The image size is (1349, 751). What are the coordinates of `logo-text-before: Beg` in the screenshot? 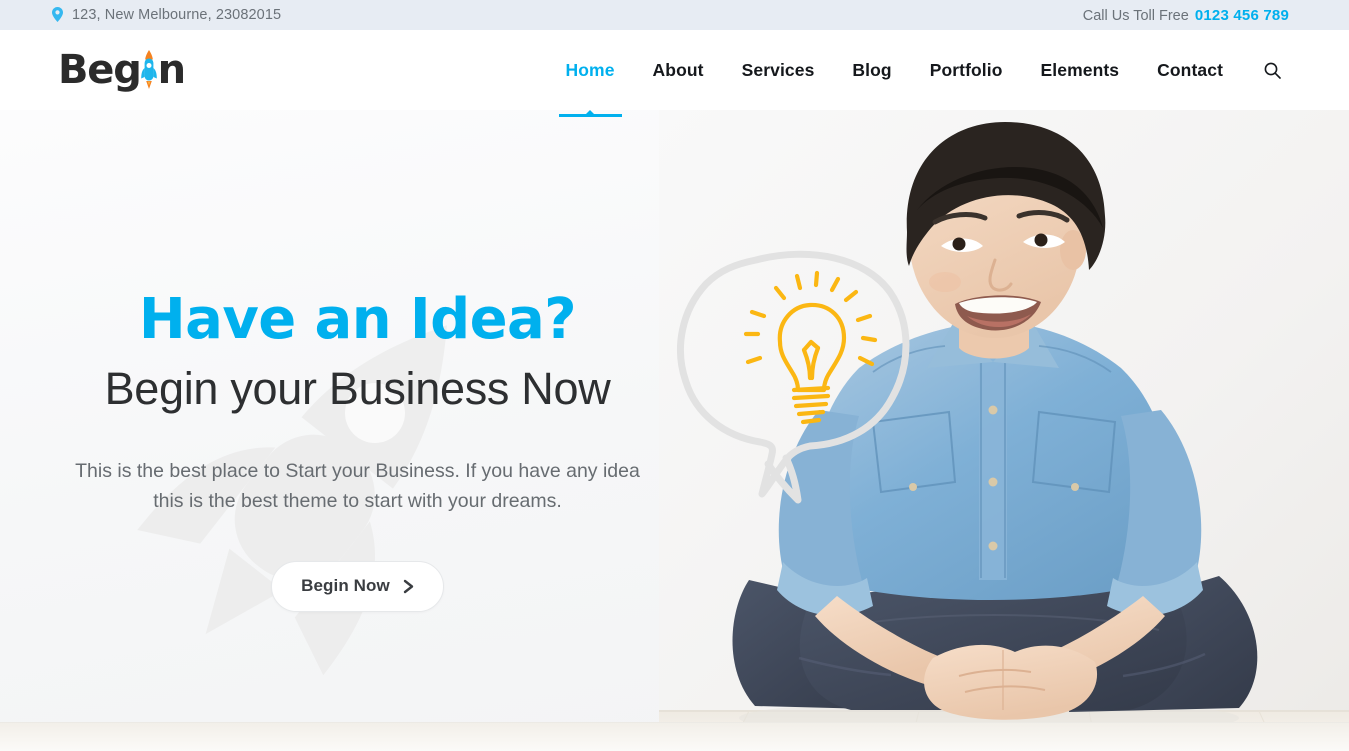 It's located at (100, 70).